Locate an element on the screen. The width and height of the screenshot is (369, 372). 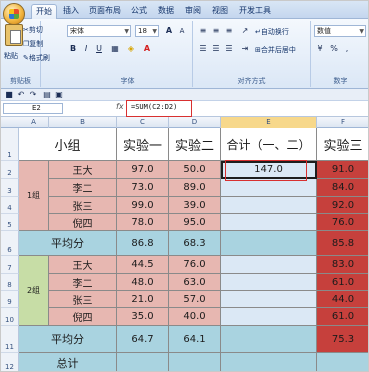
grand-total-exp2 is located at coordinates (195, 362).